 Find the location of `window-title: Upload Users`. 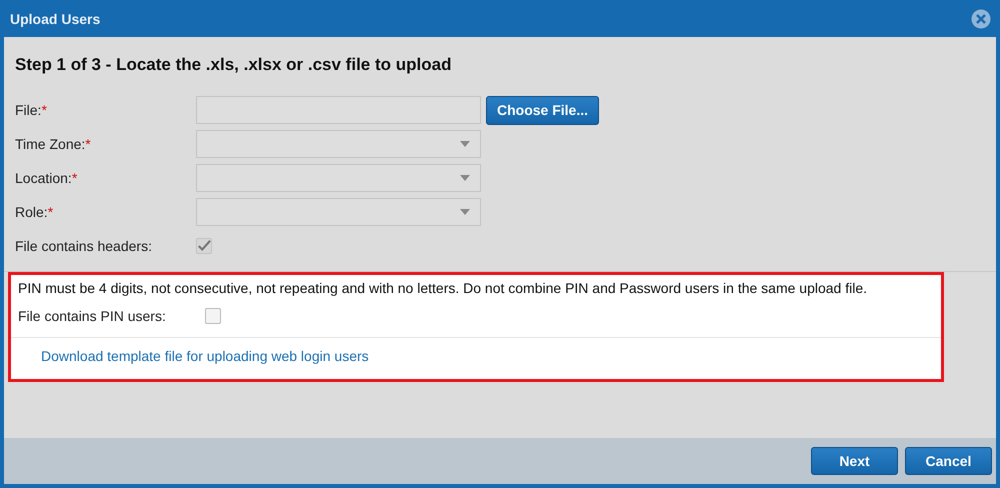

window-title: Upload Users is located at coordinates (55, 18).